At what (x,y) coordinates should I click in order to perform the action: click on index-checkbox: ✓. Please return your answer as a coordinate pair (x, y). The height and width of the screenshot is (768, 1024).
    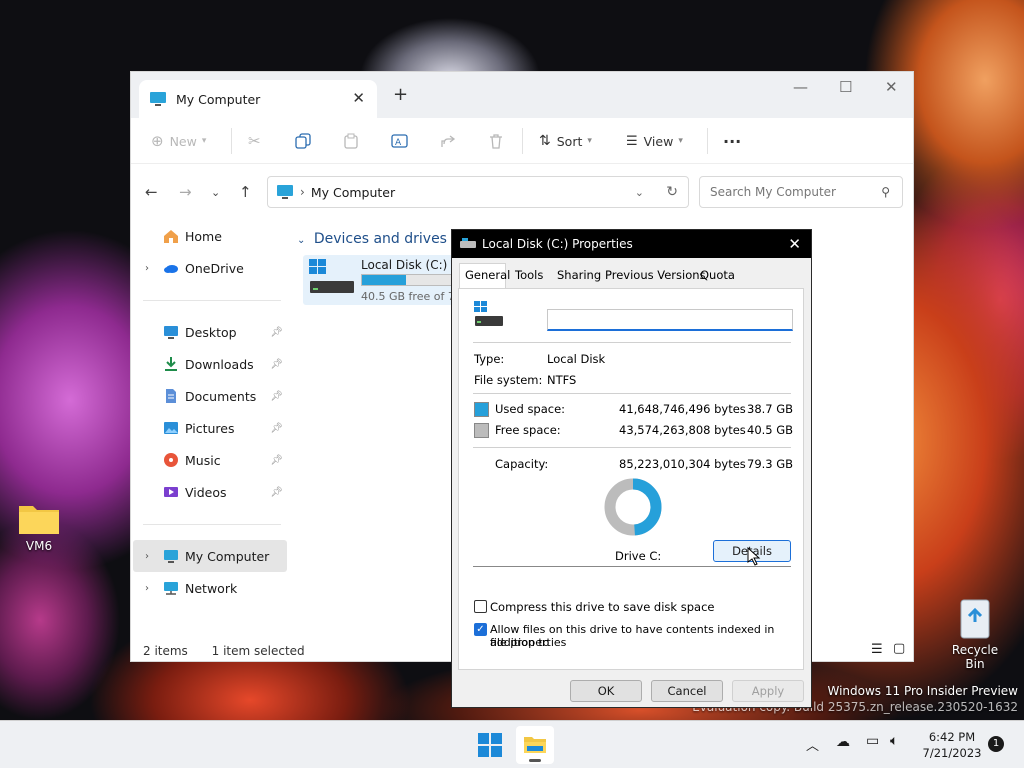
    Looking at the image, I should click on (480, 629).